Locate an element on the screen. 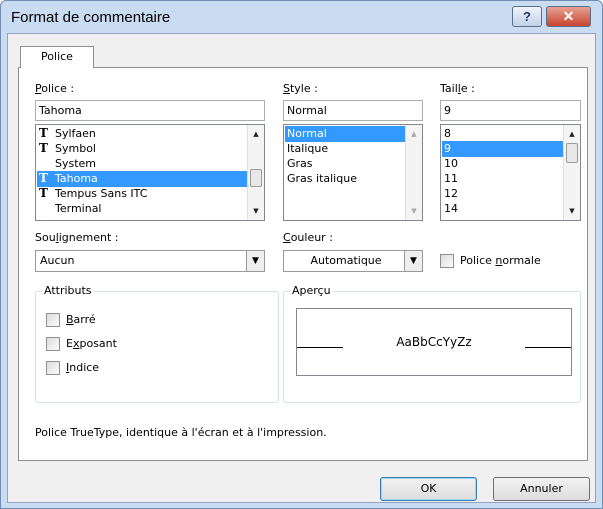  color-select: Automatique ▼ is located at coordinates (353, 261).